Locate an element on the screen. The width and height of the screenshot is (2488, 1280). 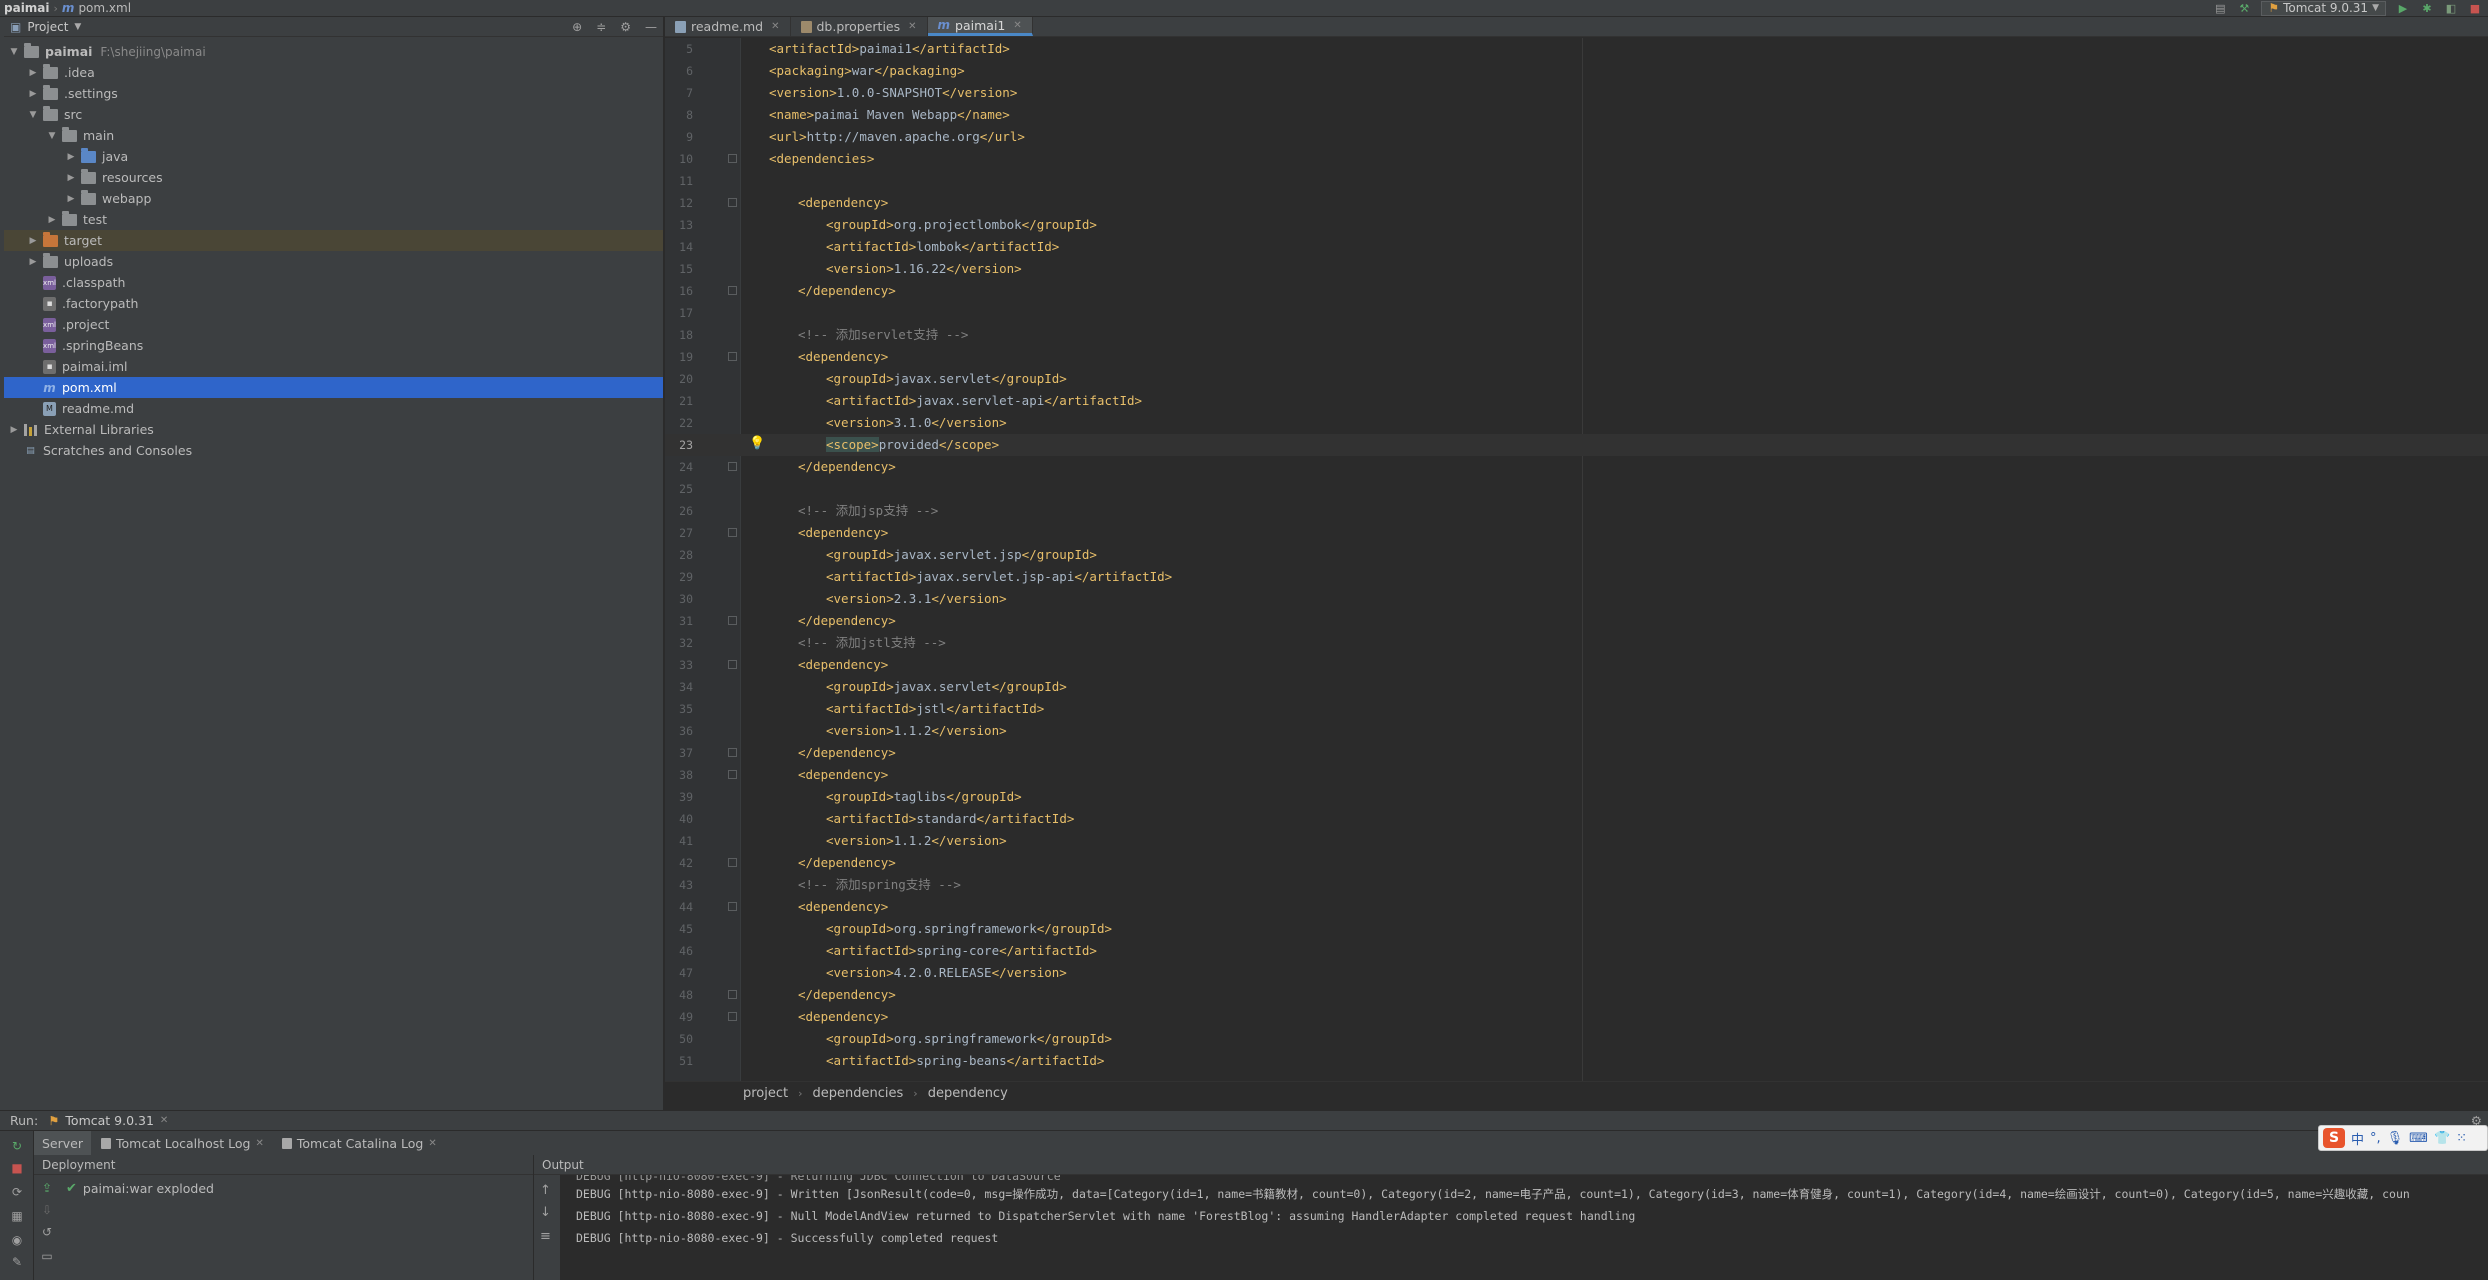
scroll-up-icon: ↑ is located at coordinates (545, 1190).